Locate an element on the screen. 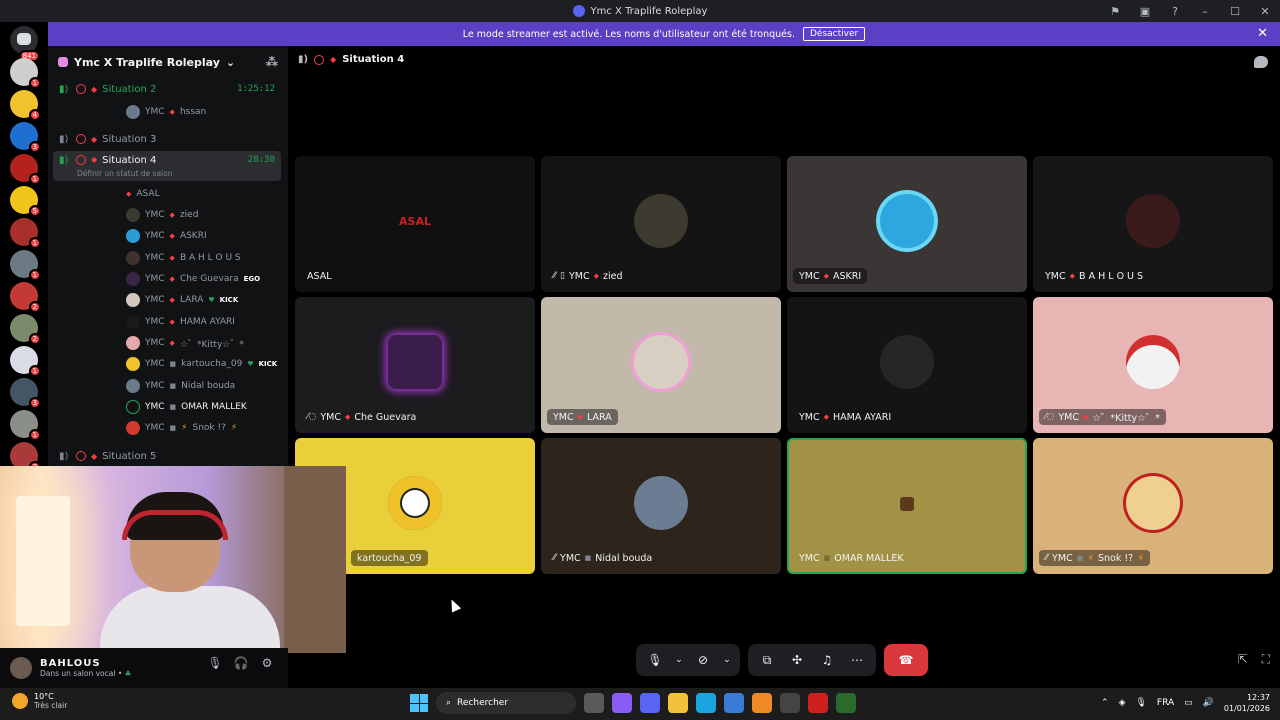  task-view-icon is located at coordinates (594, 703).